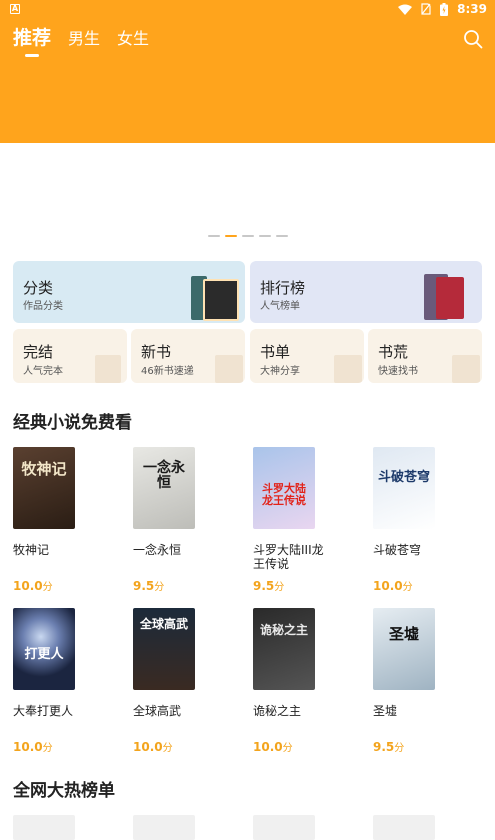 The image size is (495, 840). I want to click on carousel-indicator, so click(248, 236).